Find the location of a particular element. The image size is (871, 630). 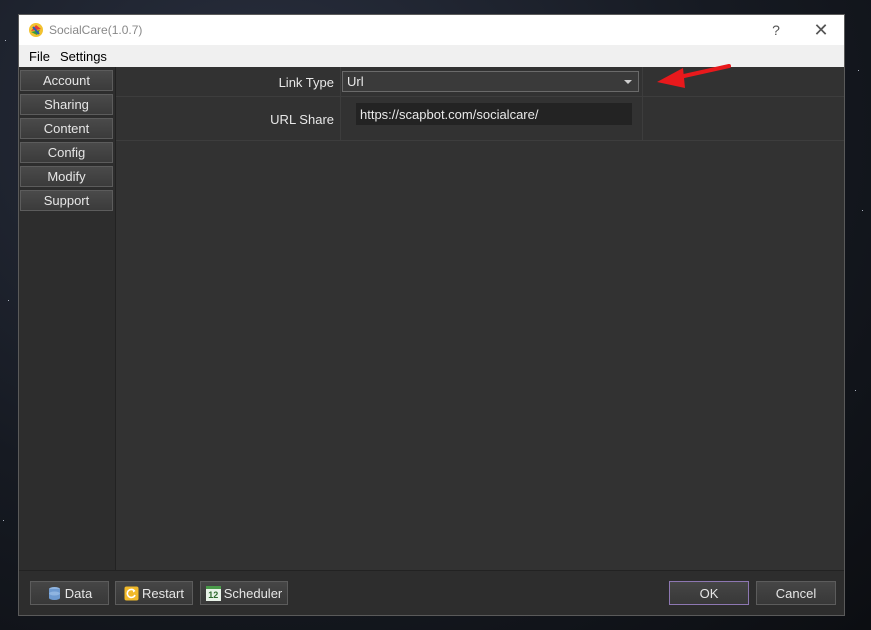

link-type-value: Url is located at coordinates (355, 81).